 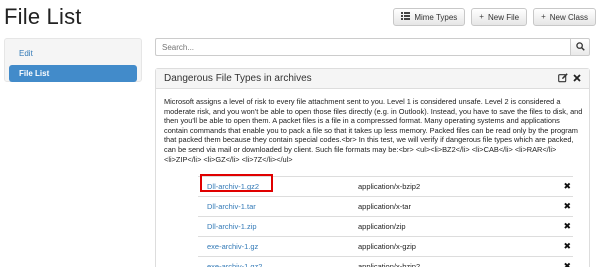 I want to click on new-file-button: + New File, so click(x=499, y=17).